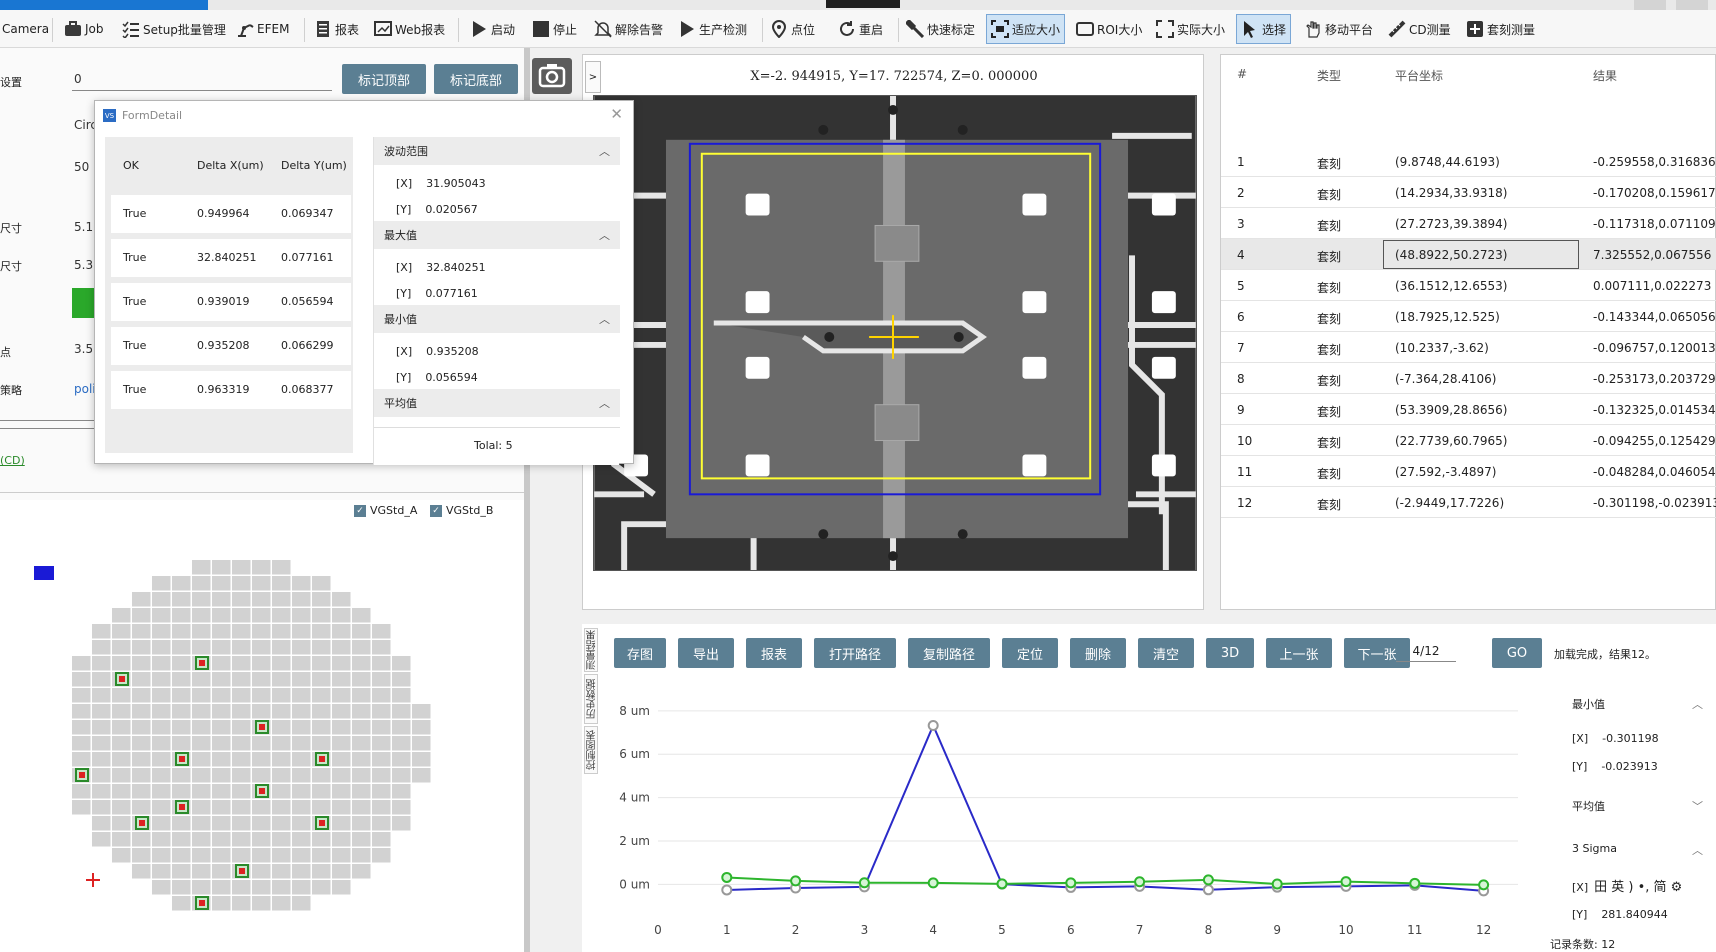 This screenshot has height=952, width=1716. I want to click on bottom-button: 3D, so click(1230, 653).